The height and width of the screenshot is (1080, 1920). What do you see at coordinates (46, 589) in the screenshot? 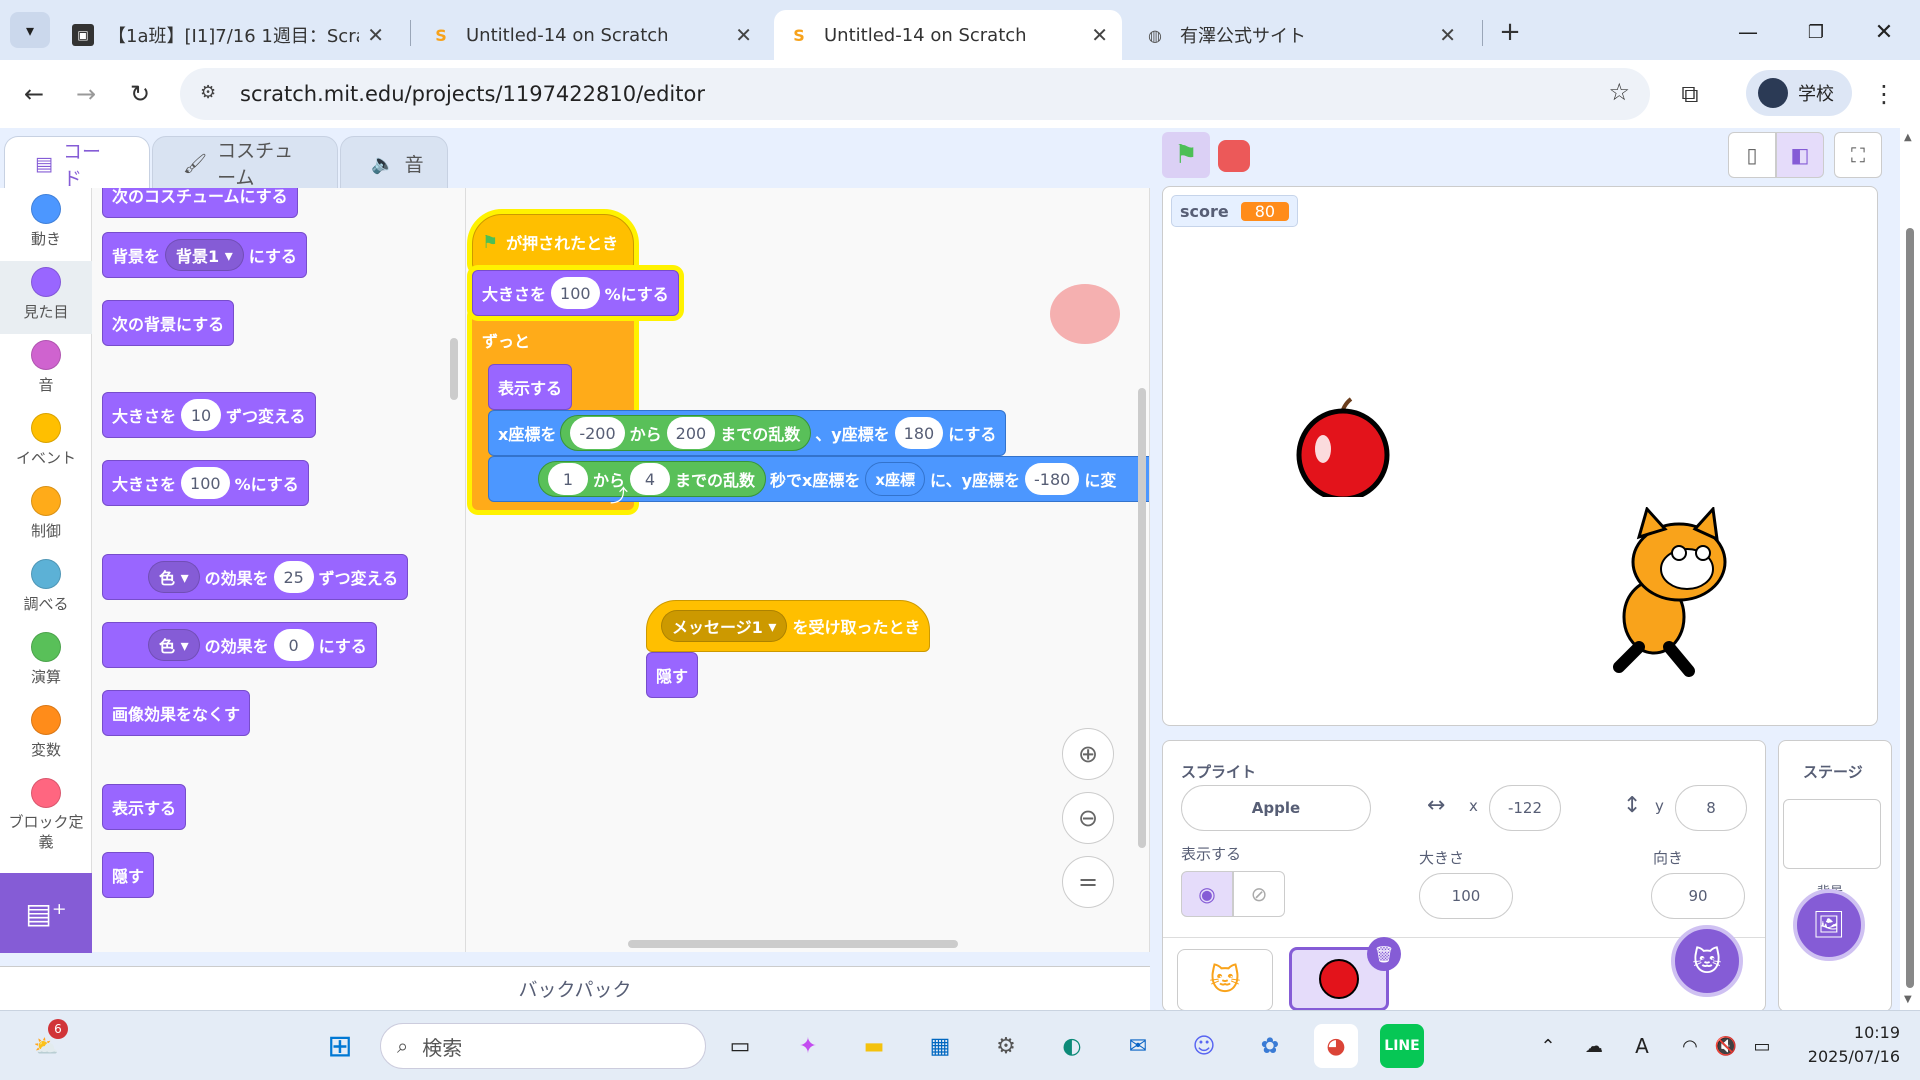
I see `category-sensing: 調べる` at bounding box center [46, 589].